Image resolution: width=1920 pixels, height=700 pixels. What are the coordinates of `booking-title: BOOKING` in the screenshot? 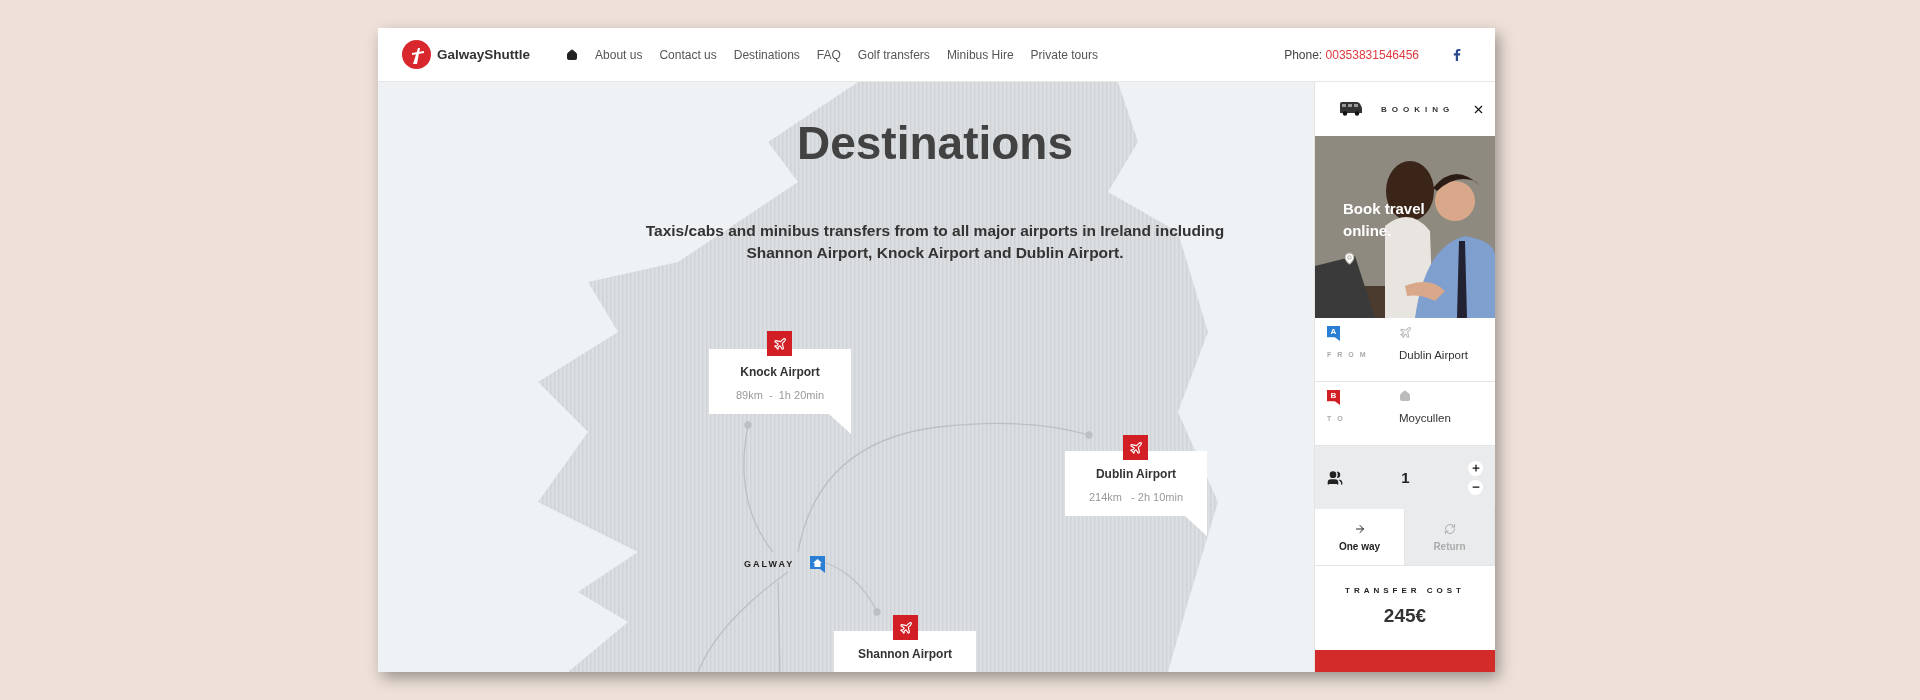 It's located at (1418, 109).